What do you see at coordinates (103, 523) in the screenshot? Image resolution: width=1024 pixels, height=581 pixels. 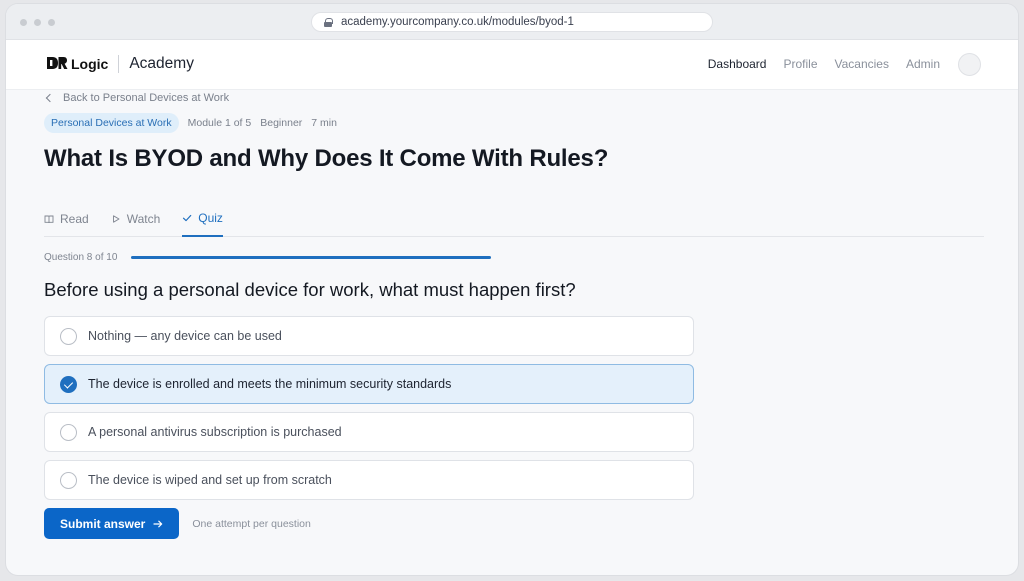 I see `submit-answer-label: Submit answer` at bounding box center [103, 523].